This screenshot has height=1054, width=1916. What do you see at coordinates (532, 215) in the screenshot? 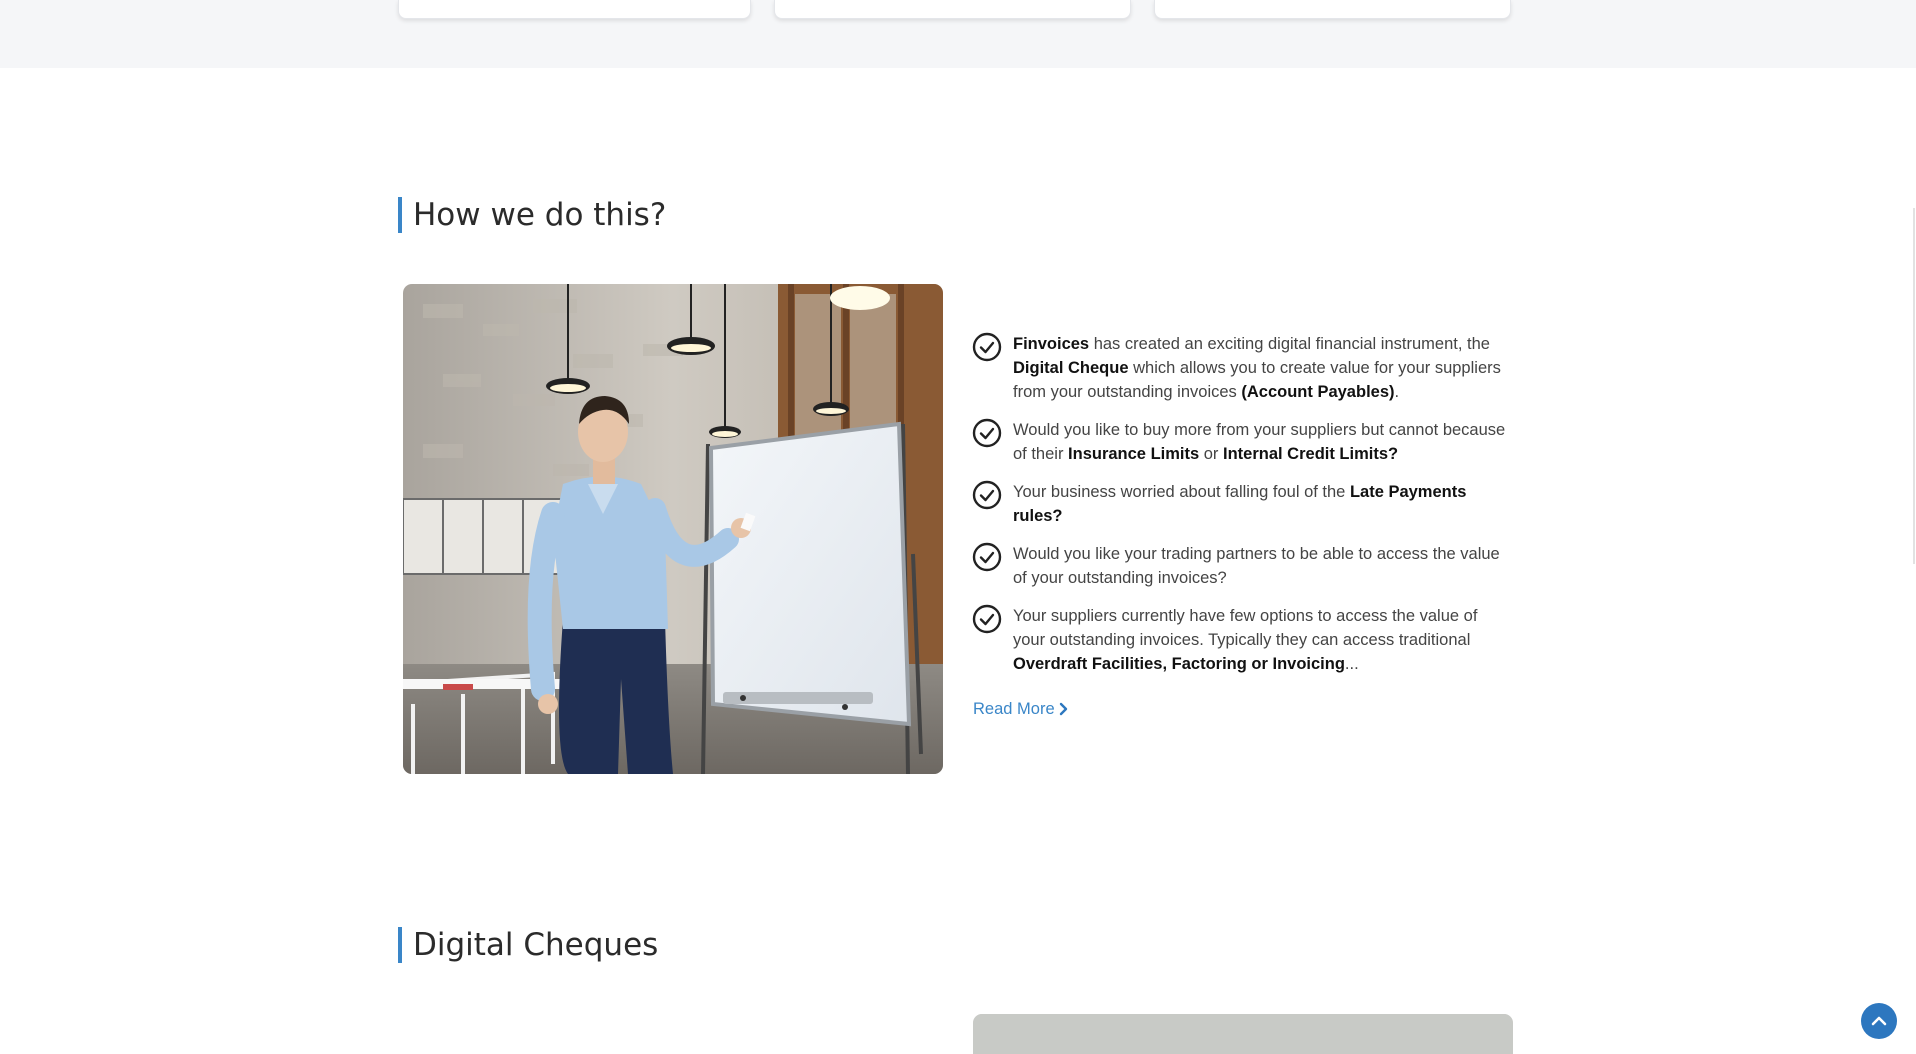
I see `how-section-title: How we do this?` at bounding box center [532, 215].